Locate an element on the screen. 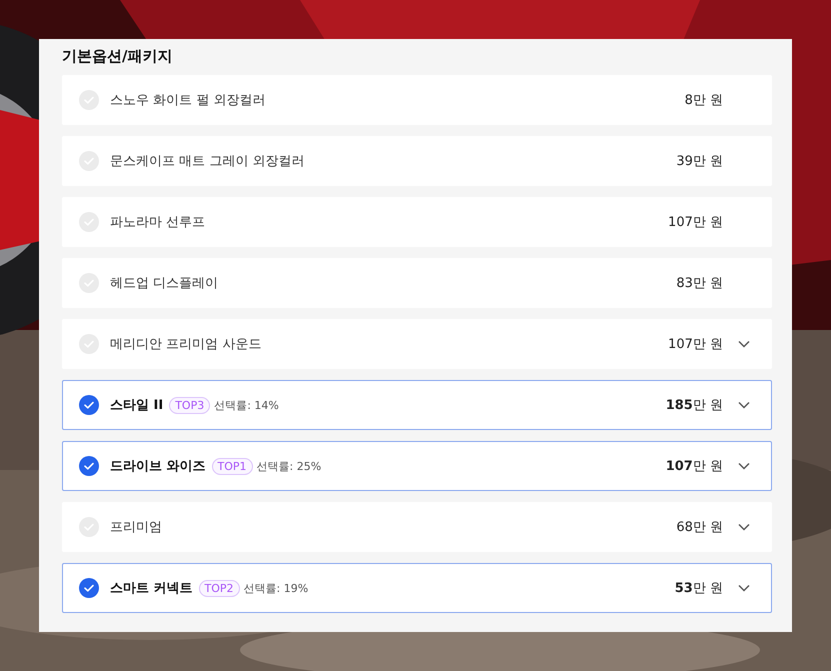  option-row: 스노우 화이트 펄 외장컬러 8만 원 is located at coordinates (417, 100).